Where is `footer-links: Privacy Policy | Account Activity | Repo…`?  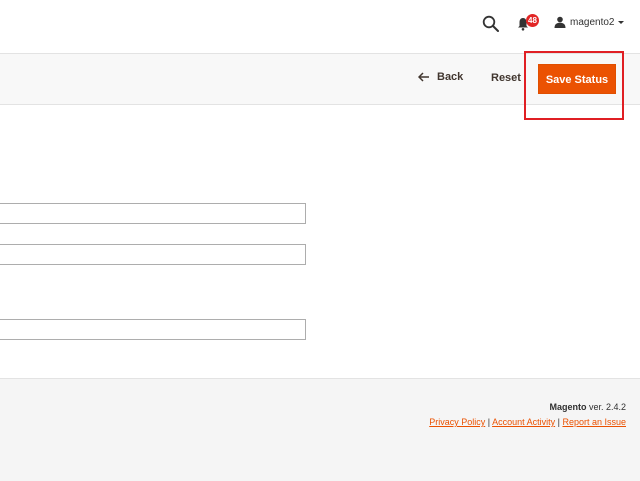 footer-links: Privacy Policy | Account Activity | Repo… is located at coordinates (527, 422).